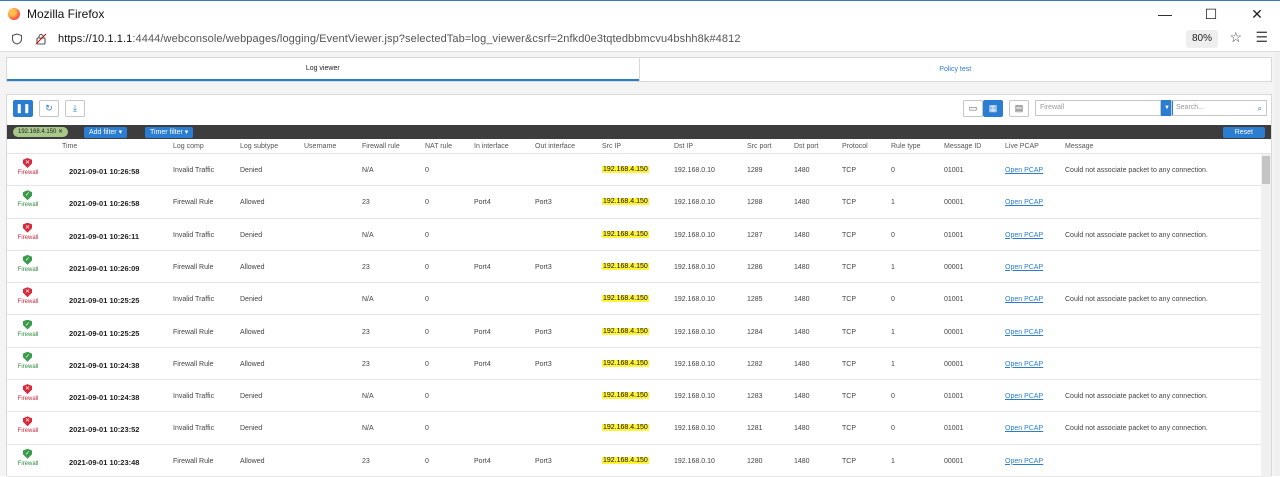 This screenshot has width=1280, height=477. What do you see at coordinates (66, 13) in the screenshot?
I see `window-title: Mozilla Firefox` at bounding box center [66, 13].